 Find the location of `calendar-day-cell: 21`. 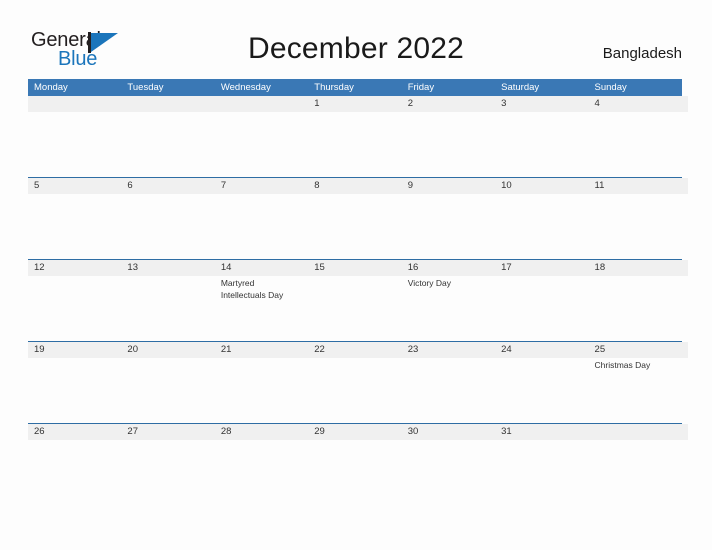

calendar-day-cell: 21 is located at coordinates (261, 382).